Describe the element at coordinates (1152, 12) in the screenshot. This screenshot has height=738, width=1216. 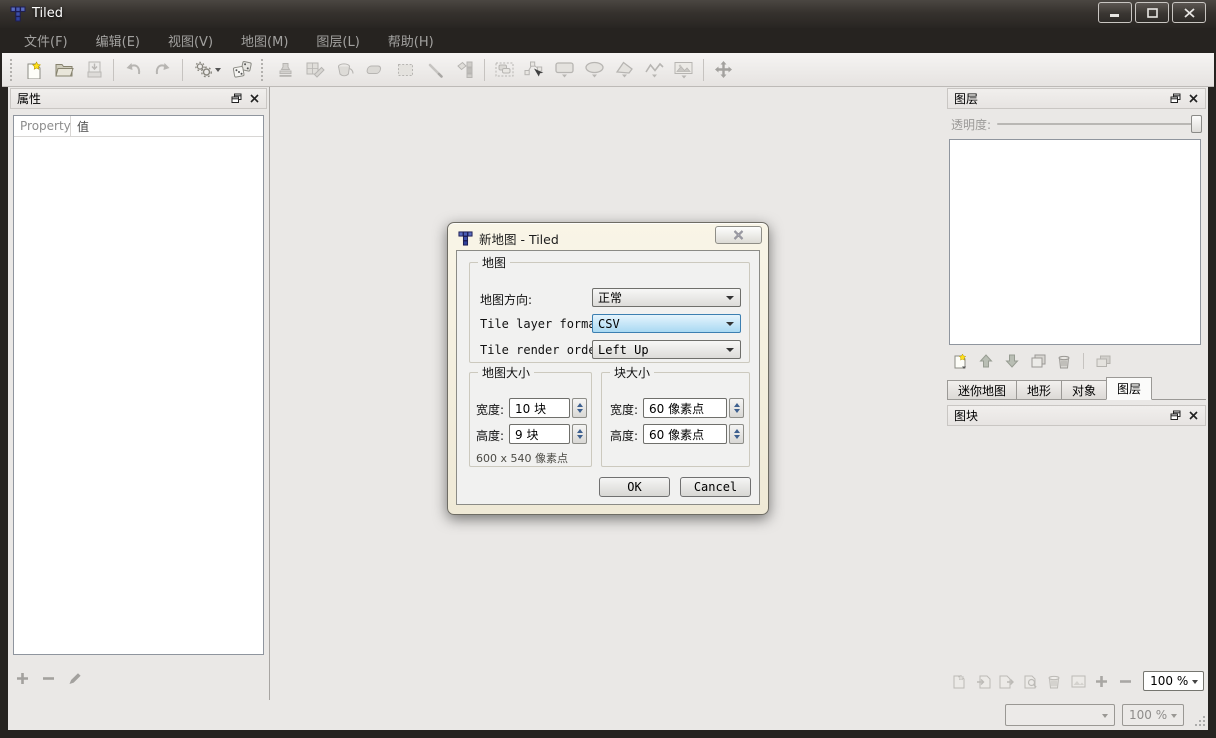
I see `maximize-button` at that location.